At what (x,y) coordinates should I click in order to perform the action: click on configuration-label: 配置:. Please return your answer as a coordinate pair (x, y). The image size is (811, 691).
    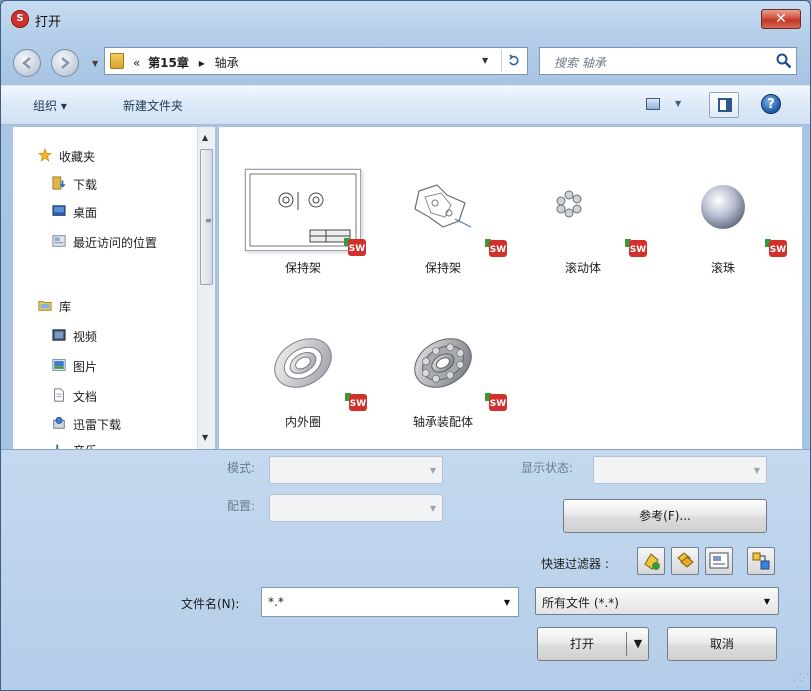
    Looking at the image, I should click on (241, 506).